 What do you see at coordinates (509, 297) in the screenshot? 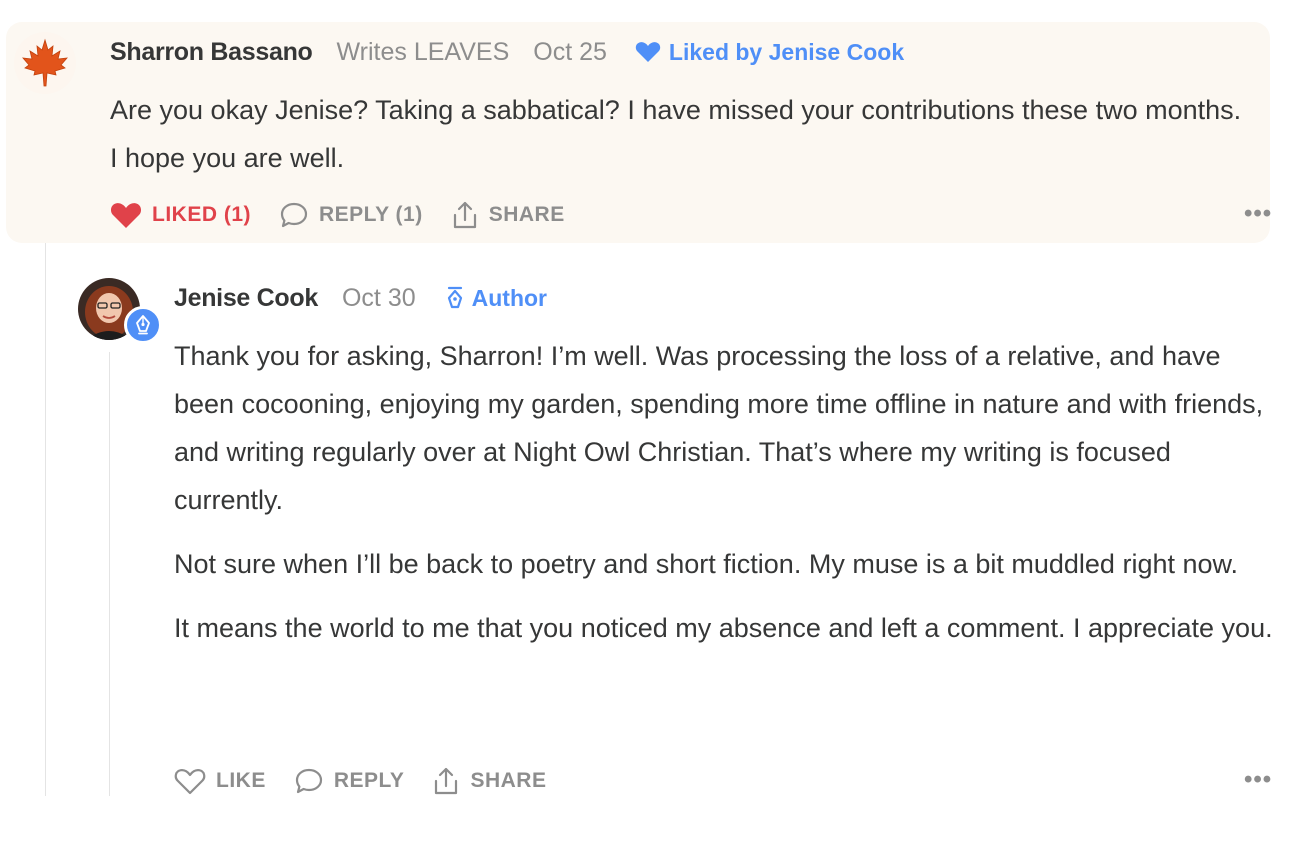
I see `author-tag-label: Author` at bounding box center [509, 297].